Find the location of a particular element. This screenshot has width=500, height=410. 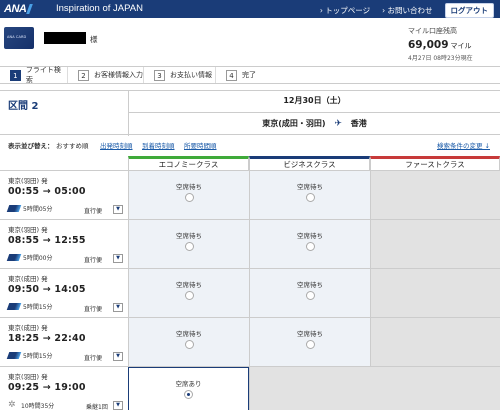

flight-times: 08:55 → 12:55 is located at coordinates (47, 240).